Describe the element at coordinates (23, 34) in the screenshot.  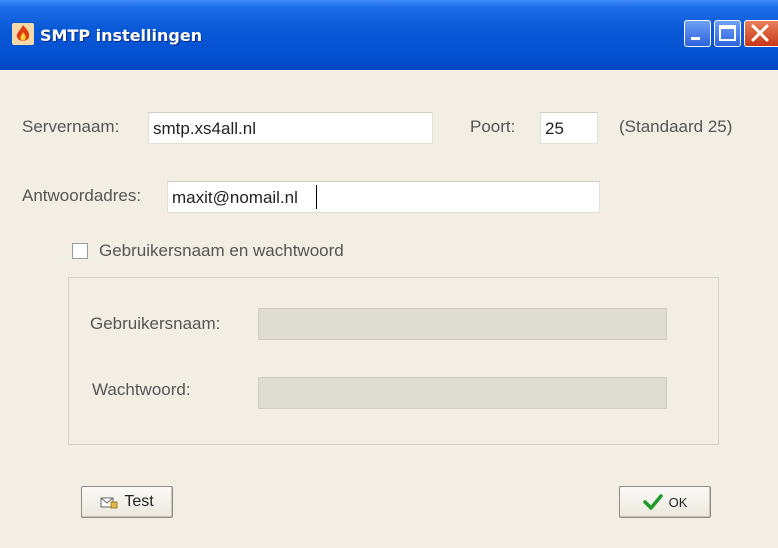
I see `app-flame-icon` at that location.